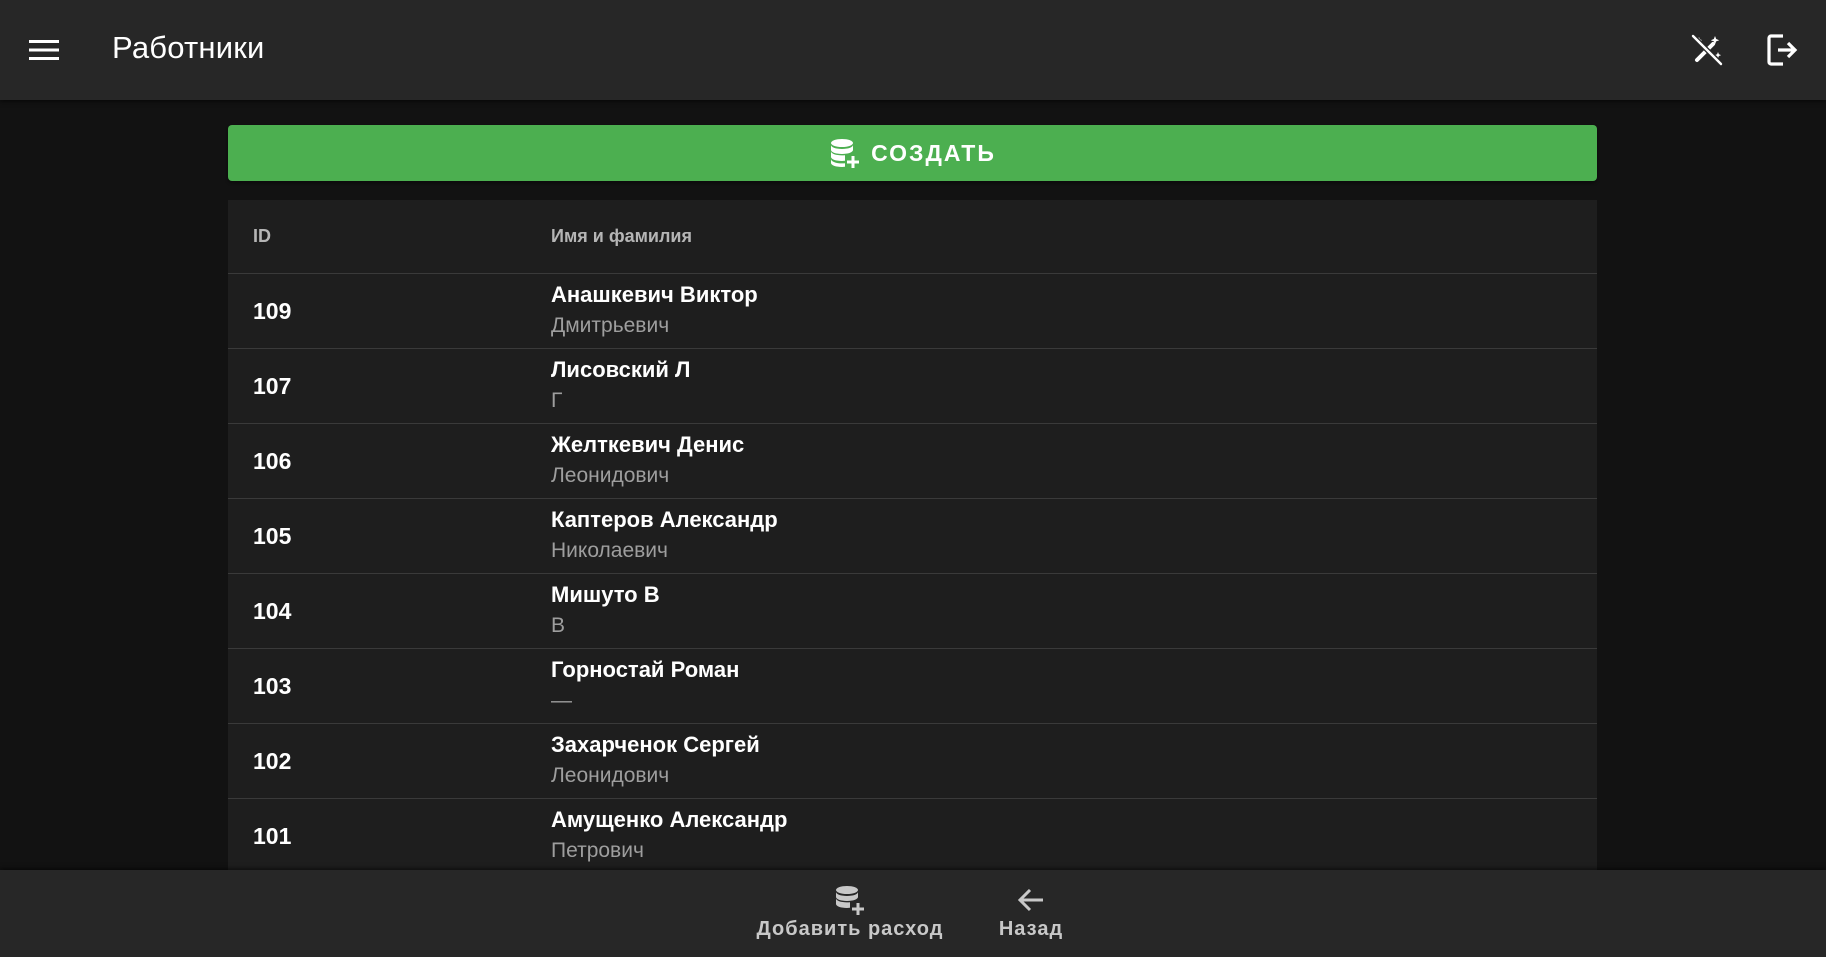 This screenshot has width=1826, height=957. What do you see at coordinates (645, 669) in the screenshot?
I see `worker-name: Горностай Роман` at bounding box center [645, 669].